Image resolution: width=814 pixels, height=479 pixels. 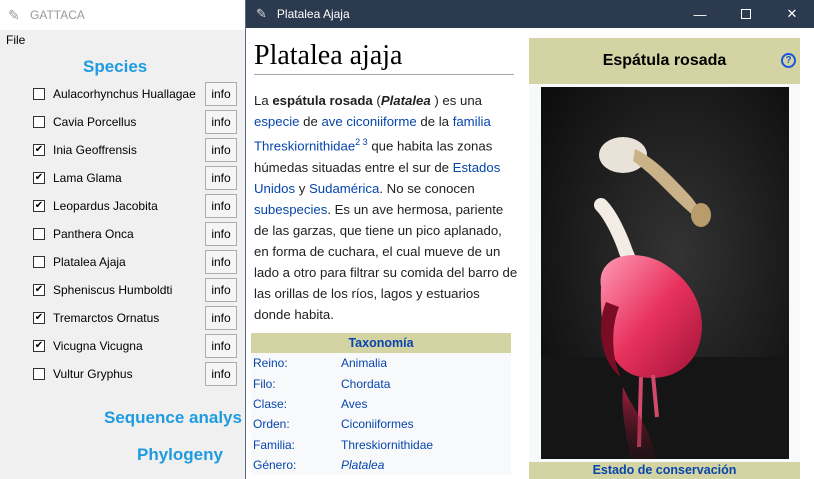 What do you see at coordinates (105, 206) in the screenshot?
I see `species-name: Leopardus Jacobita` at bounding box center [105, 206].